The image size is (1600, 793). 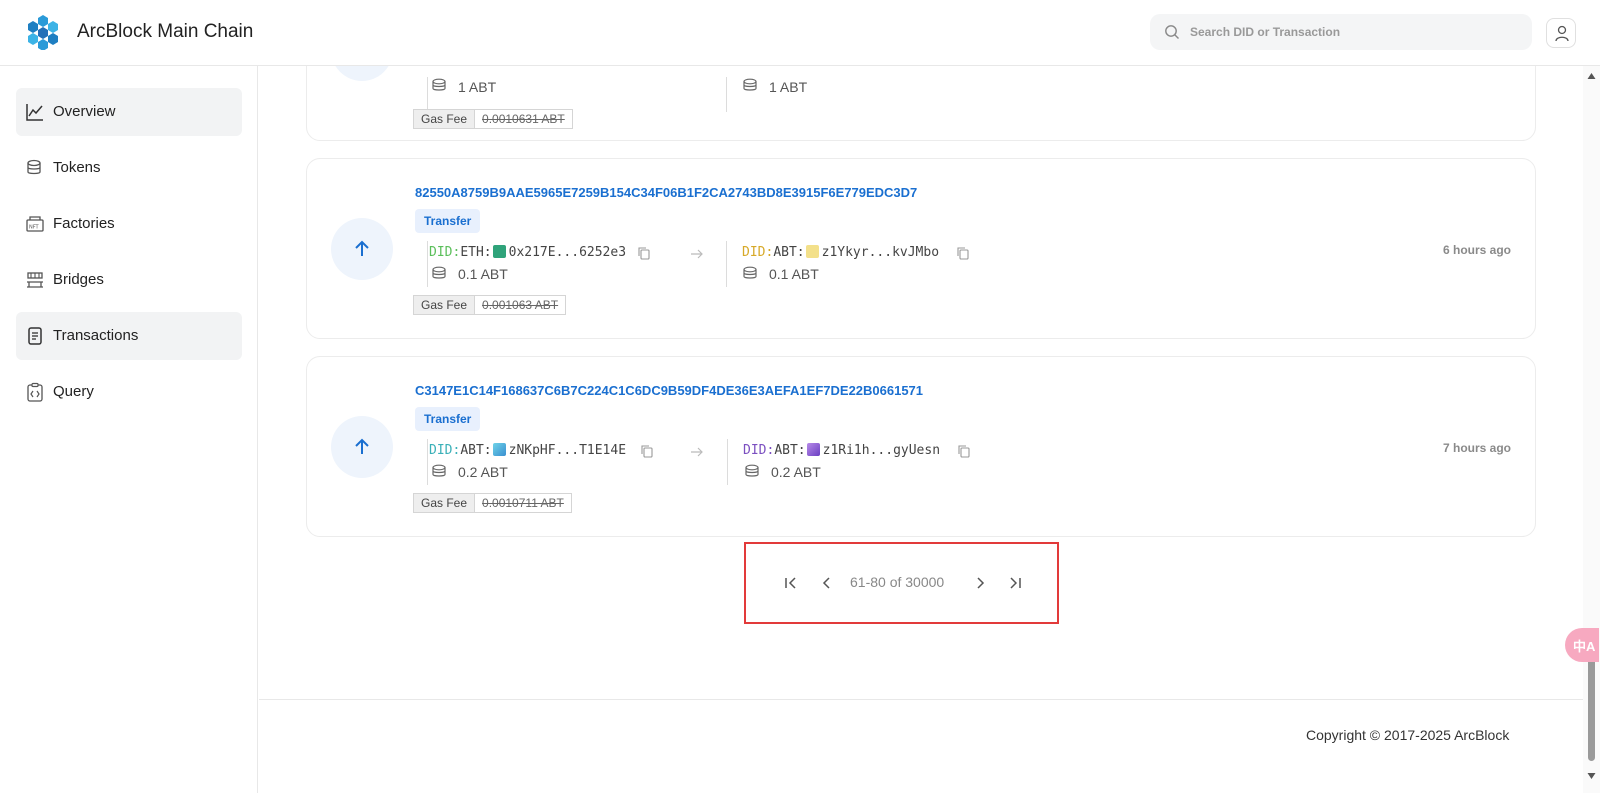 What do you see at coordinates (796, 472) in the screenshot?
I see `to-amount: 0.2 ABT` at bounding box center [796, 472].